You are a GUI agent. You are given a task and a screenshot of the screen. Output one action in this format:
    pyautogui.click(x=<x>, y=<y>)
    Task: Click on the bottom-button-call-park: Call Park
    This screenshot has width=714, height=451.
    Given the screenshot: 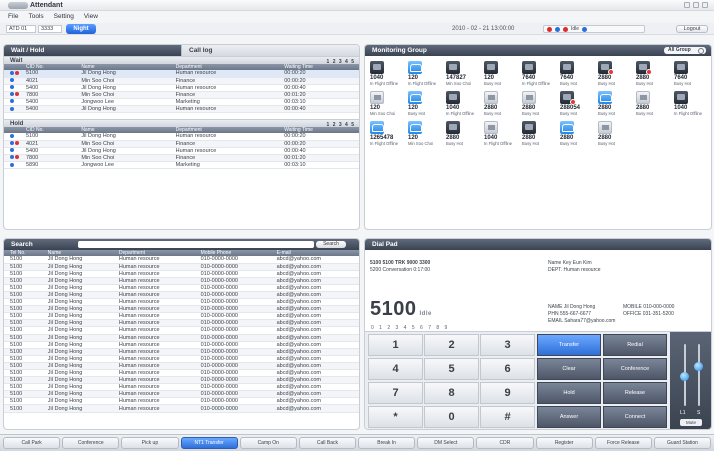 What is the action you would take?
    pyautogui.click(x=32, y=443)
    